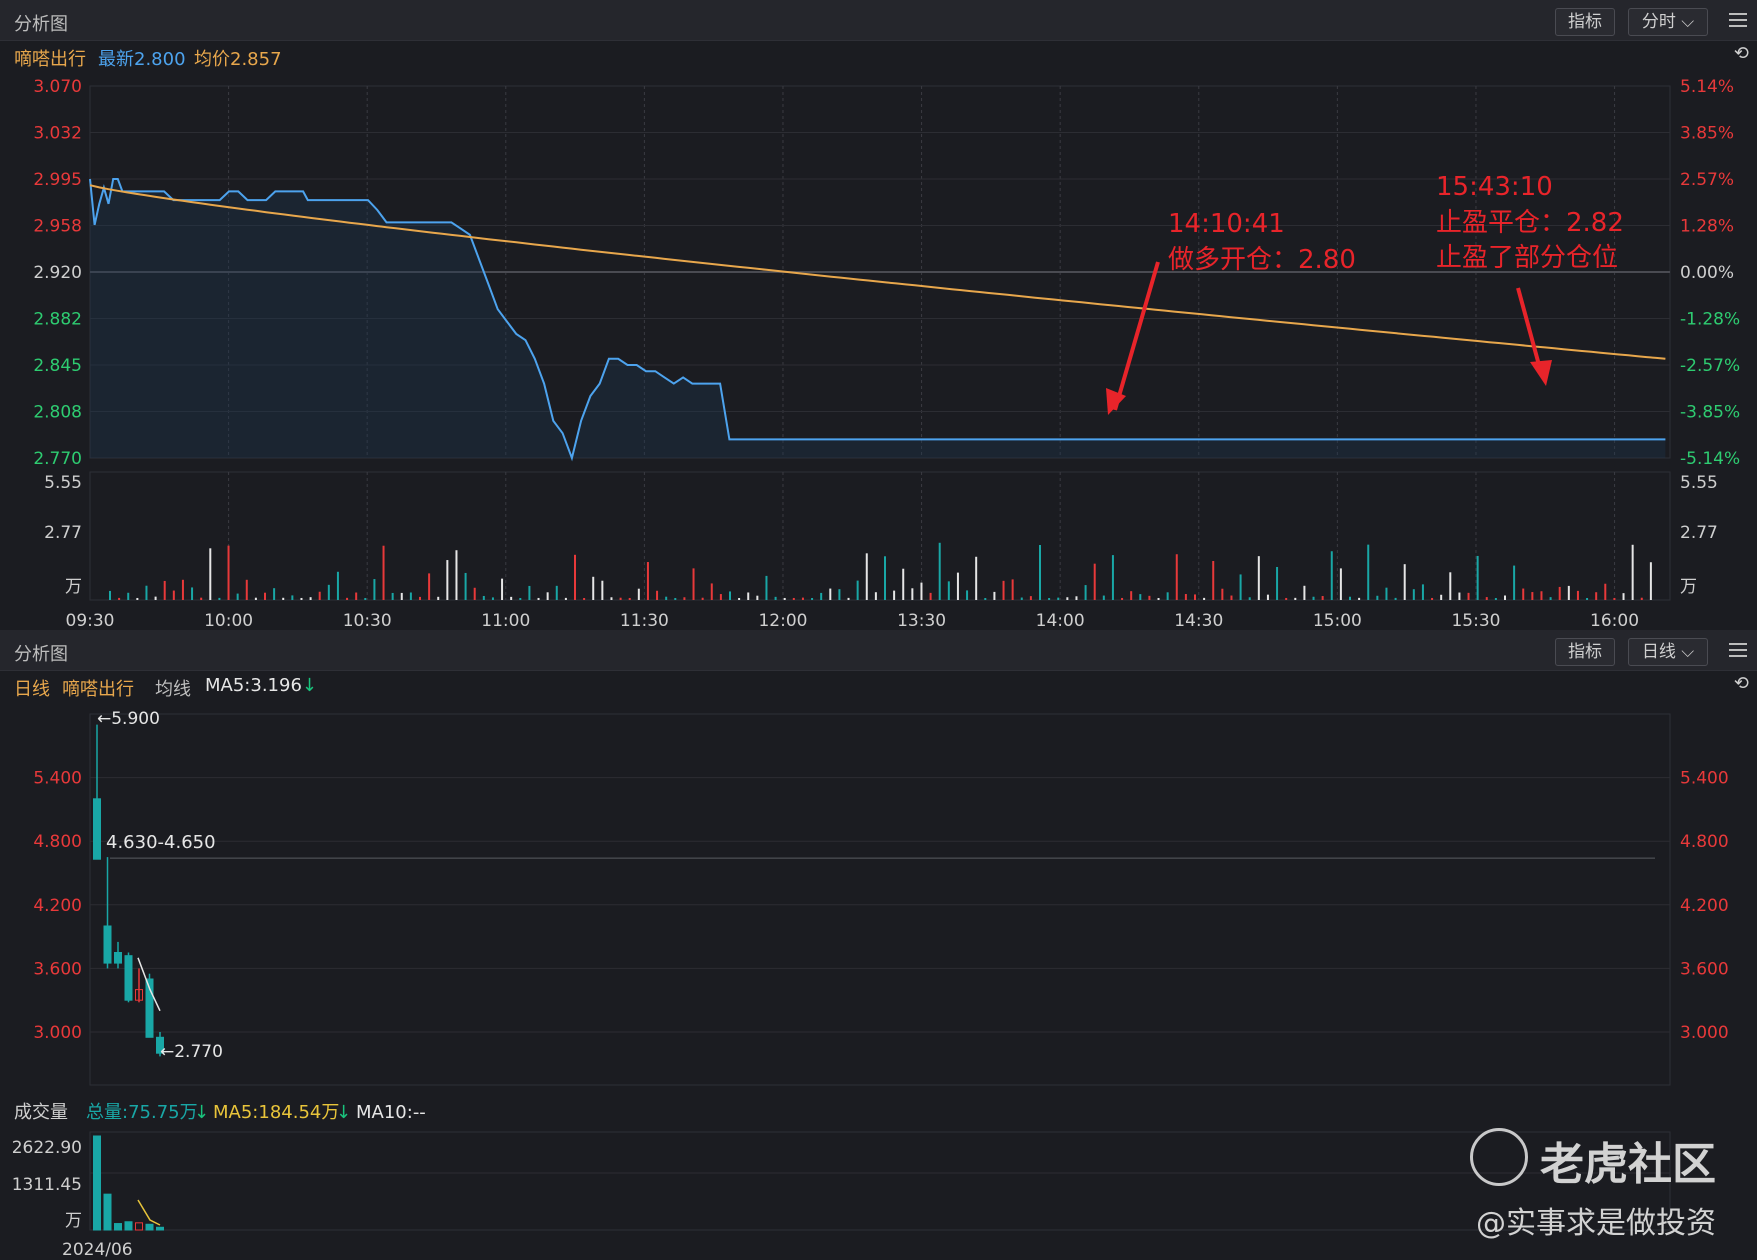 Image resolution: width=1757 pixels, height=1260 pixels. Describe the element at coordinates (1198, 620) in the screenshot. I see `x-tick-label: 14:30` at that location.